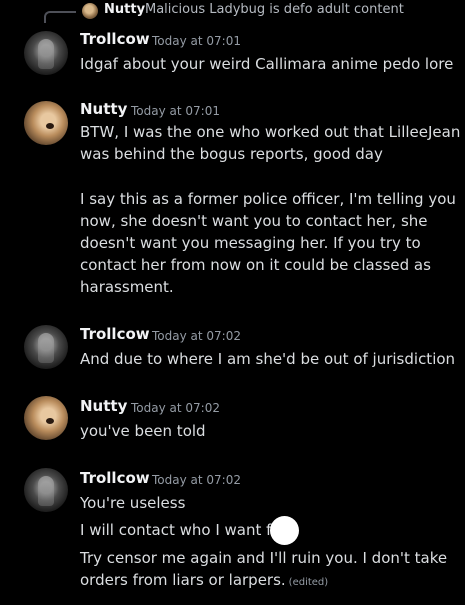  Describe the element at coordinates (186, 530) in the screenshot. I see `message-text: I will contact who I want fa t` at that location.